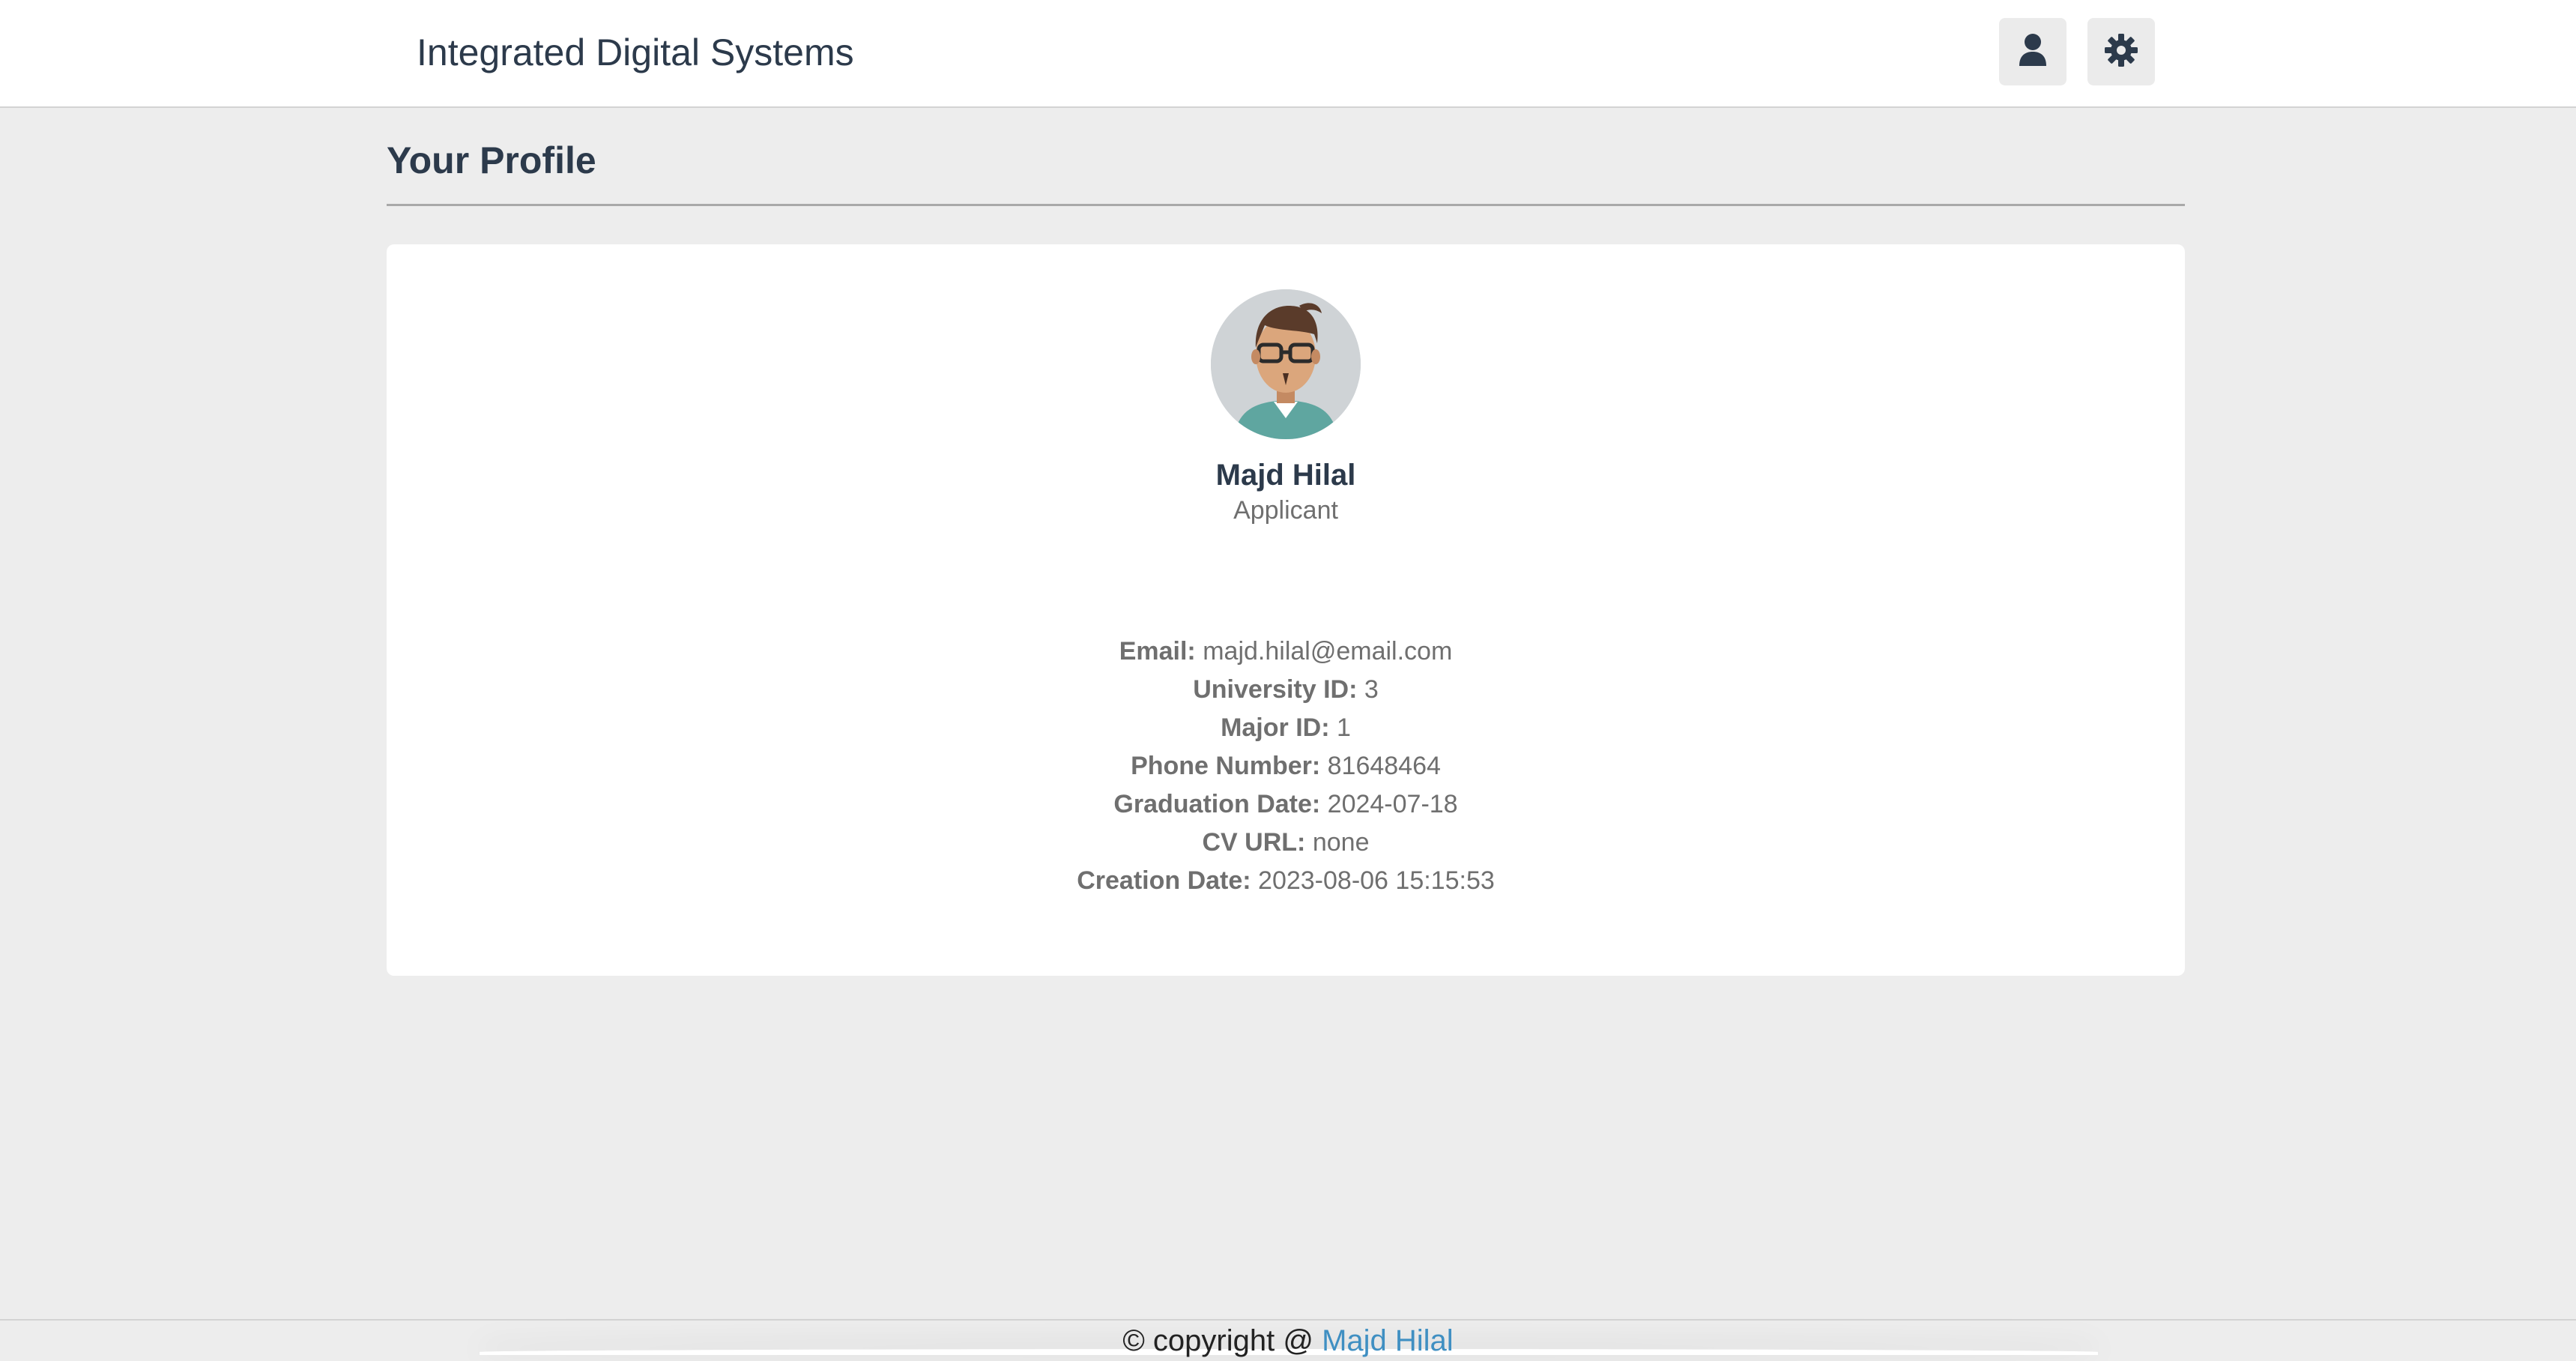  What do you see at coordinates (1226, 766) in the screenshot?
I see `detail-label: Phone Number:` at bounding box center [1226, 766].